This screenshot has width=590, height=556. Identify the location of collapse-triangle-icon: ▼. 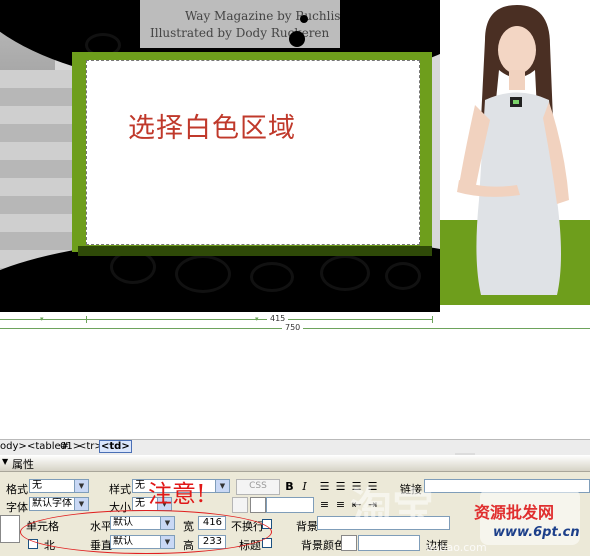
(5, 461).